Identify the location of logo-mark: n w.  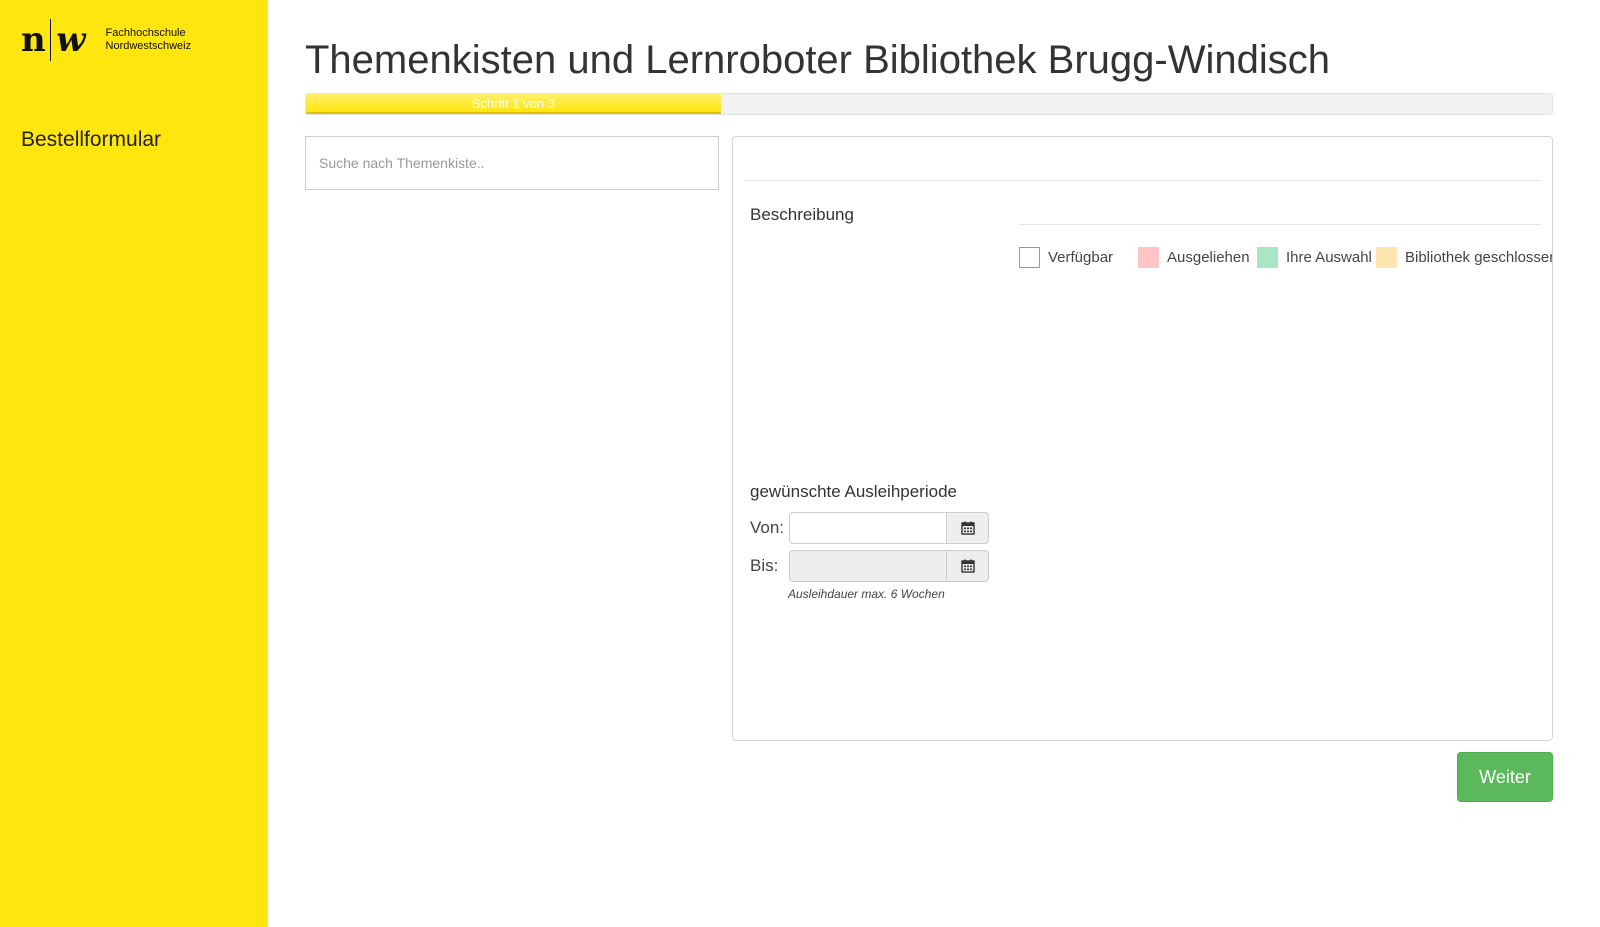
(53, 40).